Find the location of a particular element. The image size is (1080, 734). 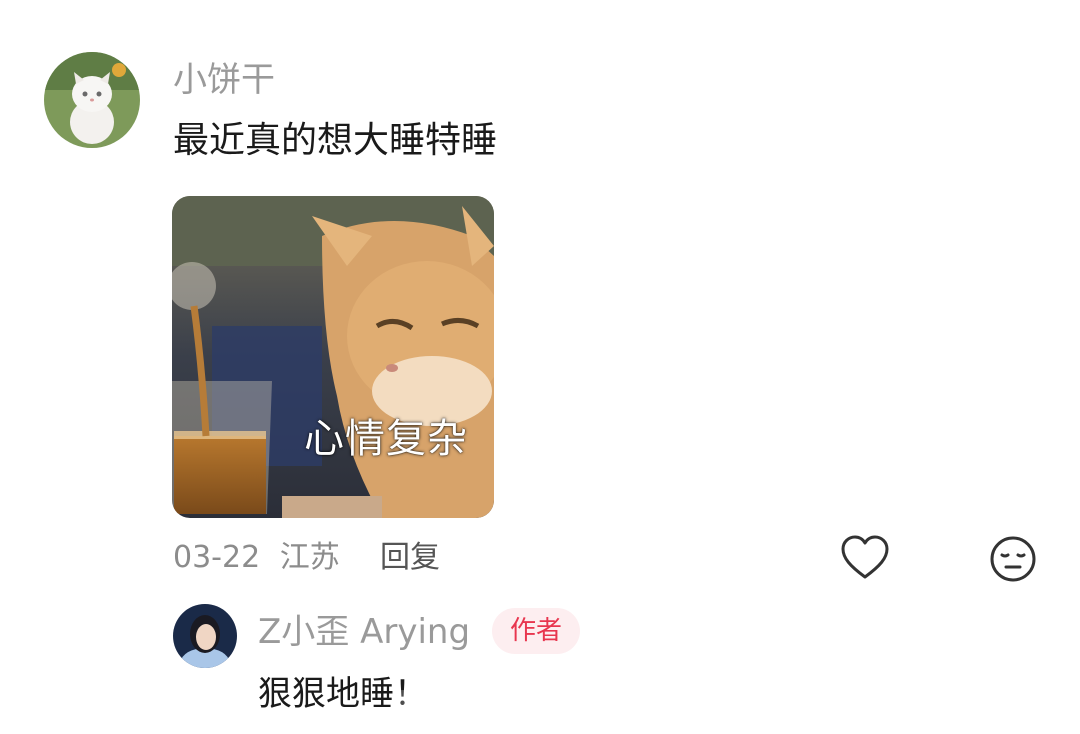

comment-meta: 03-22 江苏 is located at coordinates (256, 558).